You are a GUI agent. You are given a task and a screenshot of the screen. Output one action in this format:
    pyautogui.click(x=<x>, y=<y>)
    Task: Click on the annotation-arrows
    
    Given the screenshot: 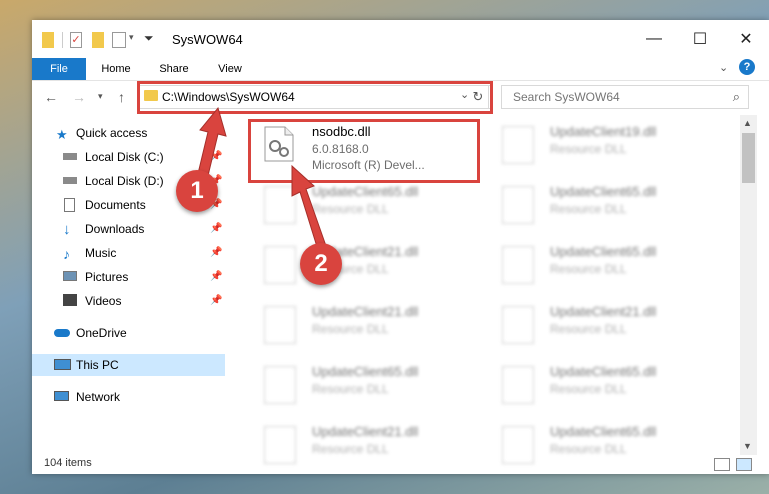 What is the action you would take?
    pyautogui.click(x=261, y=178)
    